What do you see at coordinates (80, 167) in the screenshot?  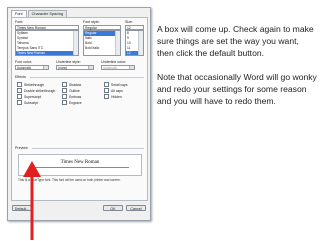 I see `preview-baseline` at bounding box center [80, 167].